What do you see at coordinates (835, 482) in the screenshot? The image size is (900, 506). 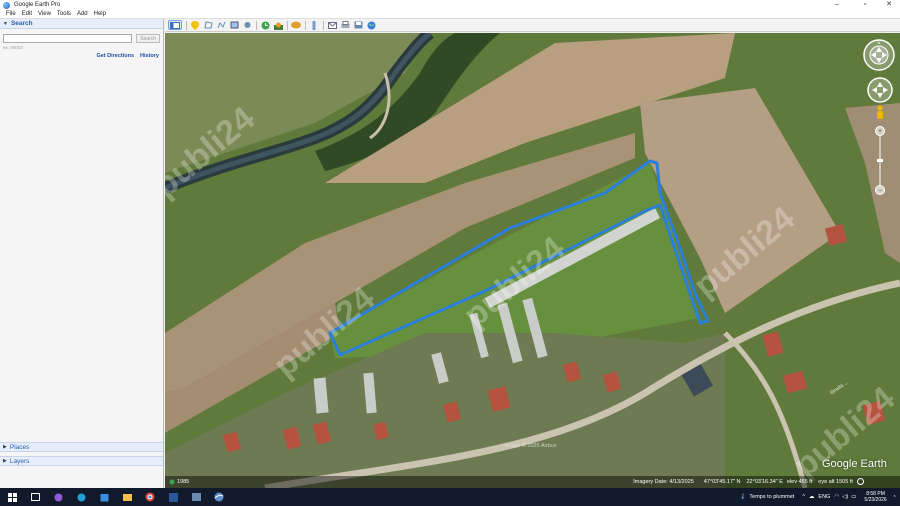 I see `eye-altitude: eye alt 1505 ft` at bounding box center [835, 482].